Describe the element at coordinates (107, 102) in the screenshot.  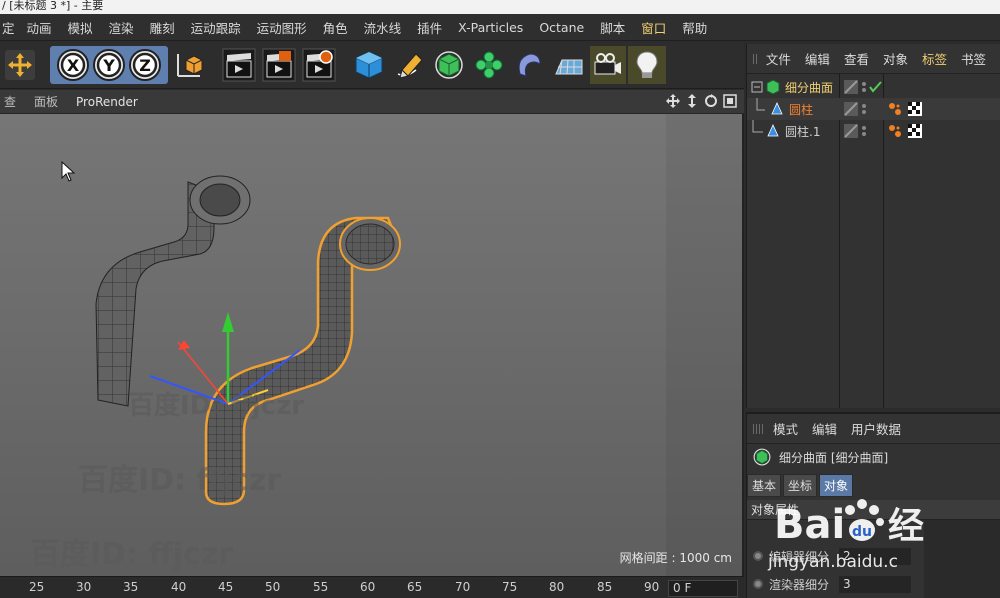
I see `viewport-menu-prorender: ProRender` at that location.